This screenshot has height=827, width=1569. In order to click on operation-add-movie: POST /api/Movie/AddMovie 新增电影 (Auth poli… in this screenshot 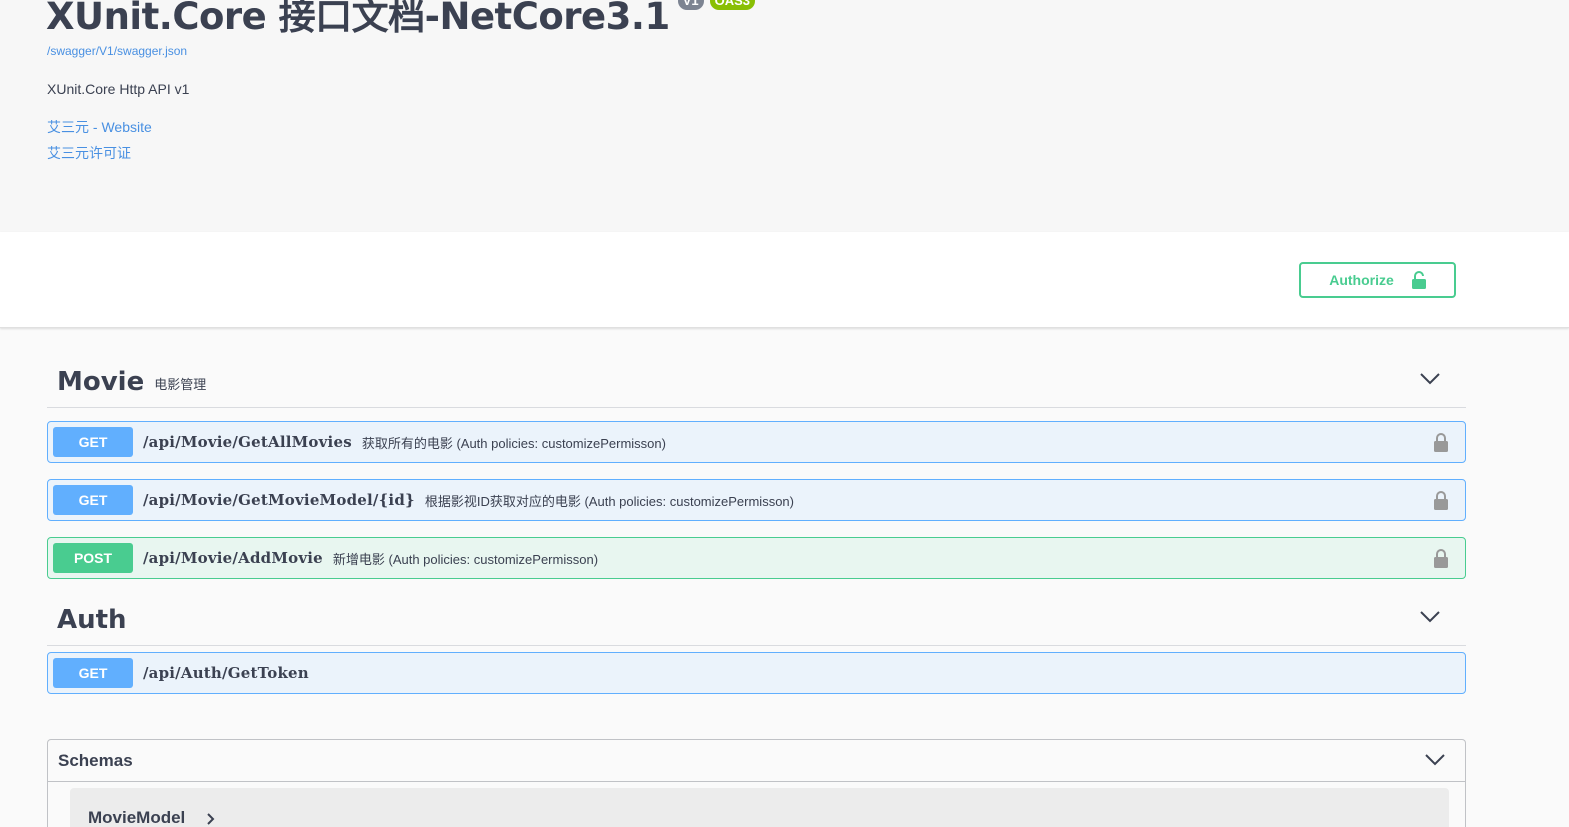, I will do `click(756, 558)`.